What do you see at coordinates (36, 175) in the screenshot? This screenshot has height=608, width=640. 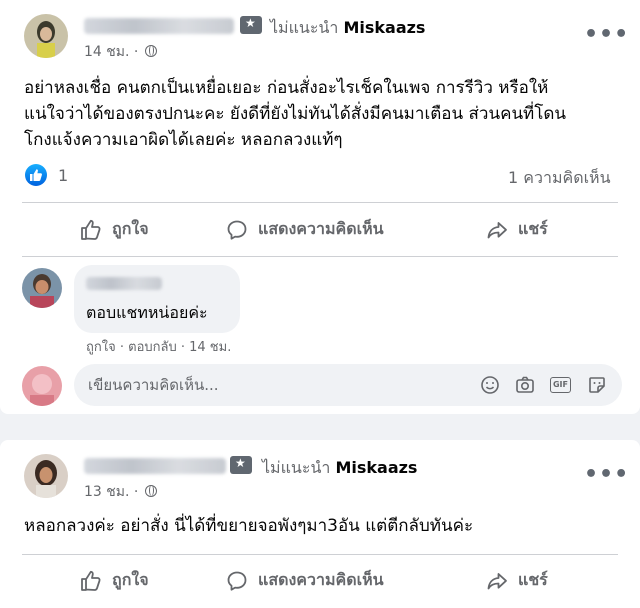 I see `like-reaction-icon` at bounding box center [36, 175].